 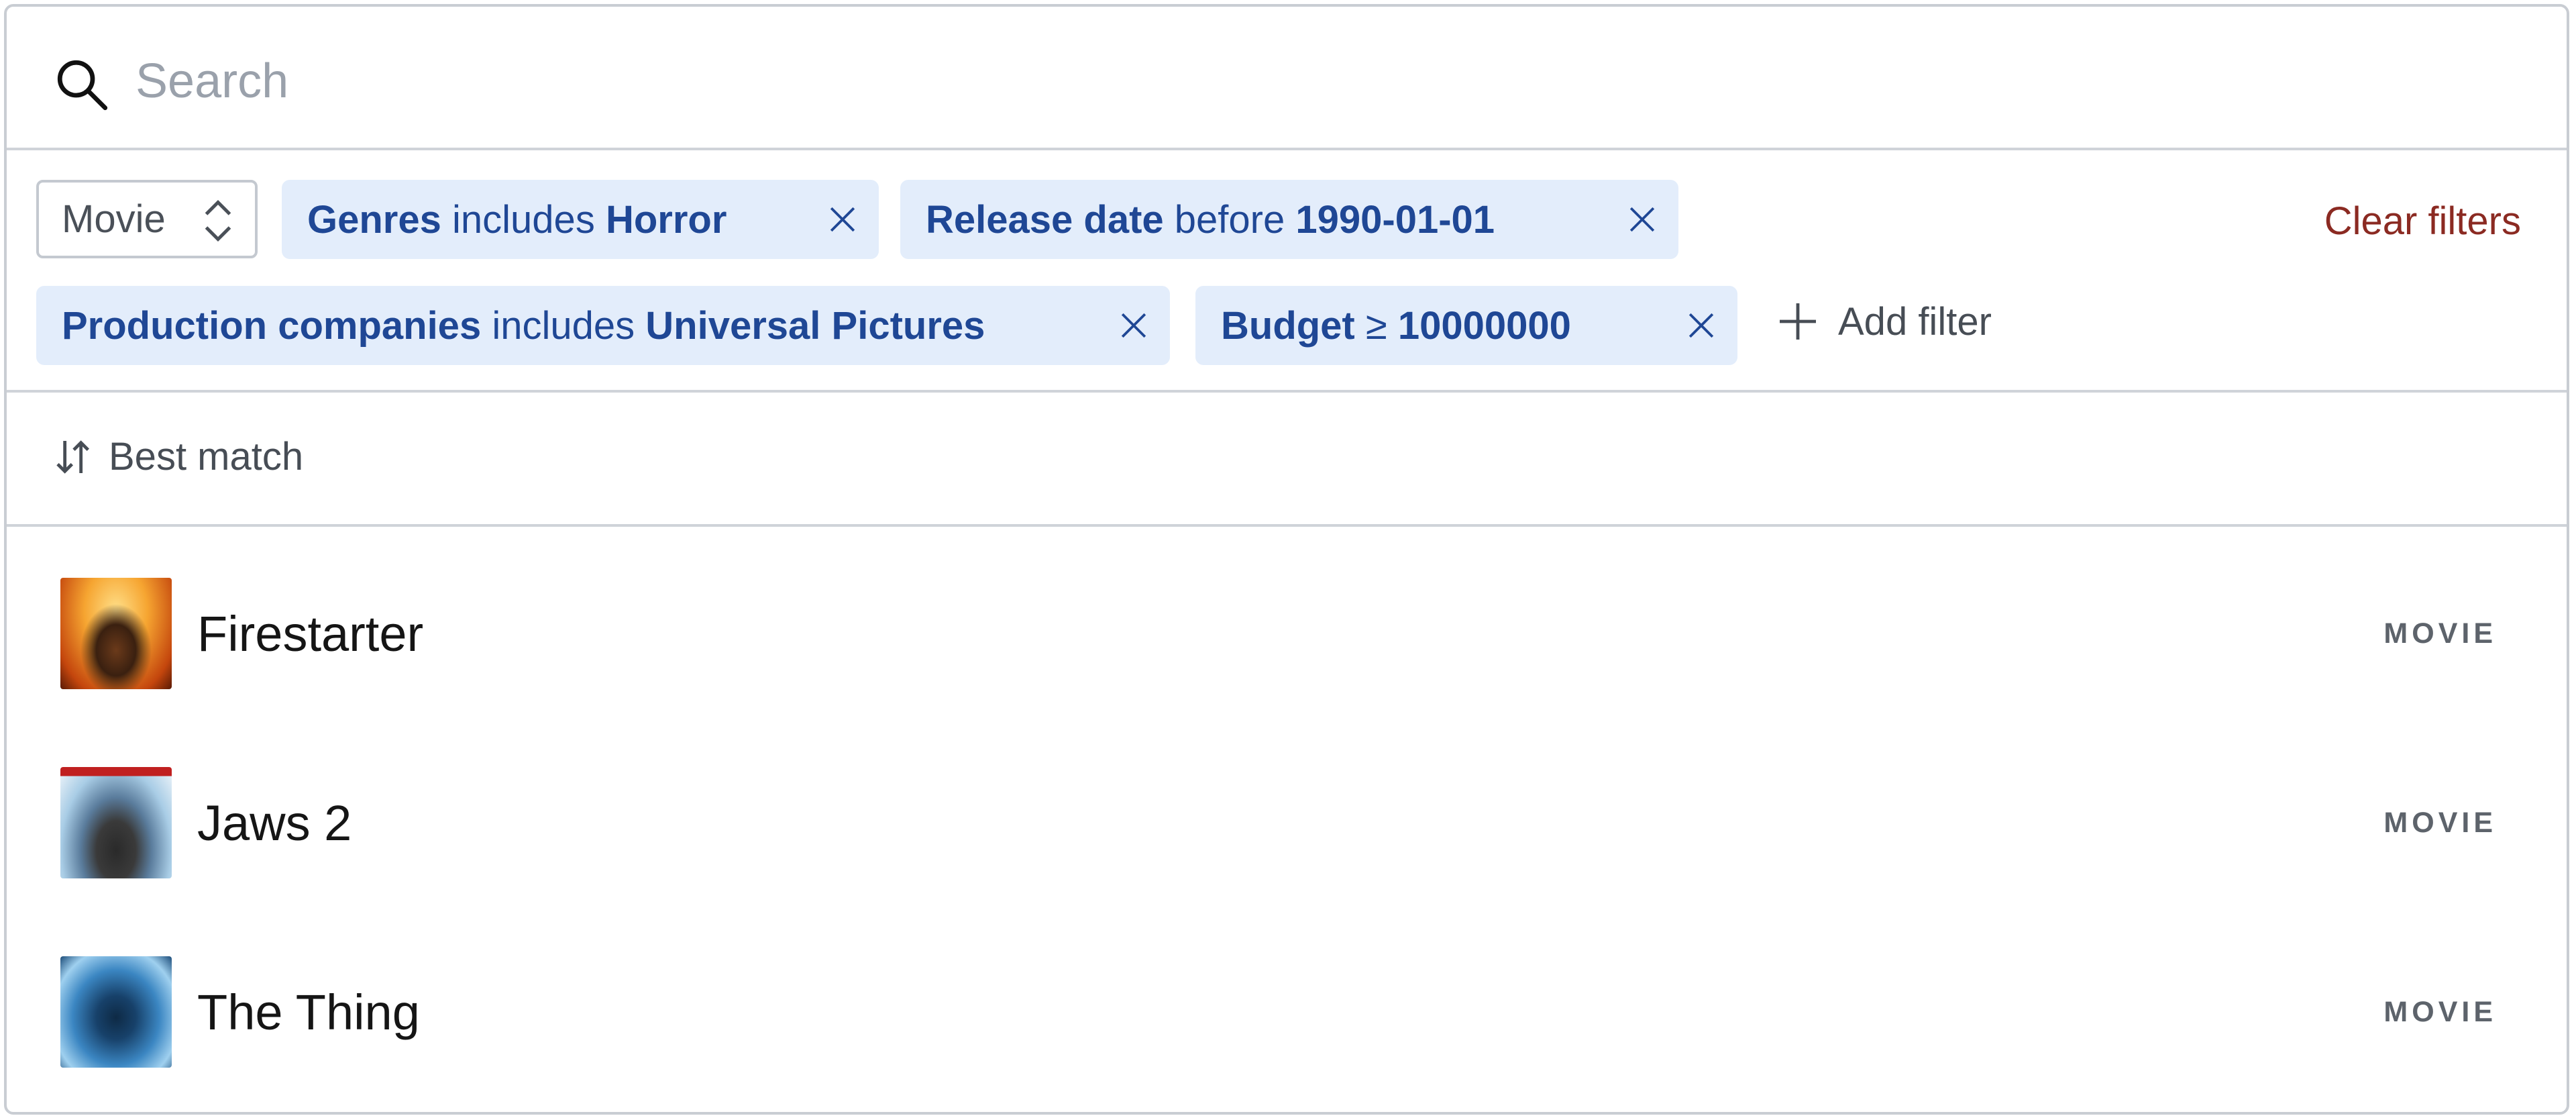 I want to click on chip-operator: ≥, so click(x=1376, y=325).